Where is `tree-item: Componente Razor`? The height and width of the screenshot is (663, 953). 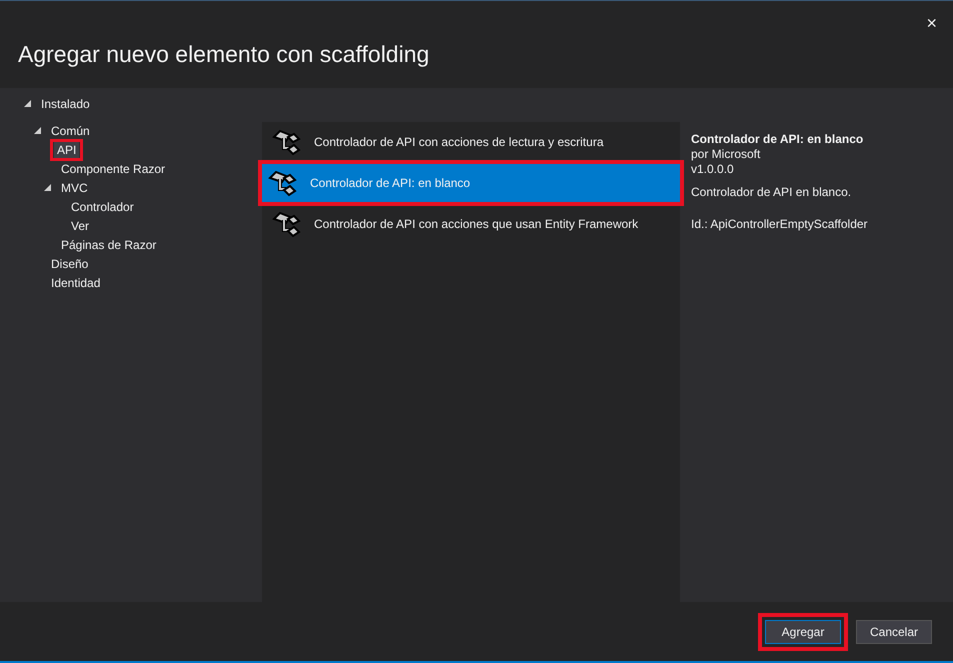 tree-item: Componente Razor is located at coordinates (113, 168).